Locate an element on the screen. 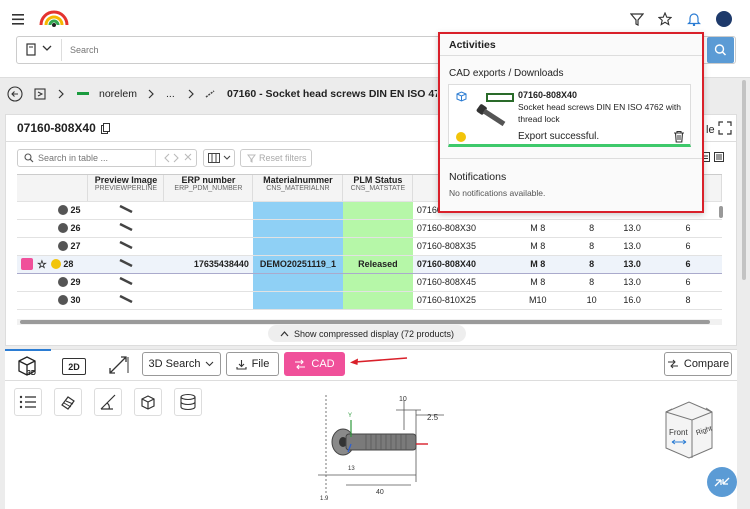 The image size is (750, 509). row-controls: 26 is located at coordinates (52, 228).